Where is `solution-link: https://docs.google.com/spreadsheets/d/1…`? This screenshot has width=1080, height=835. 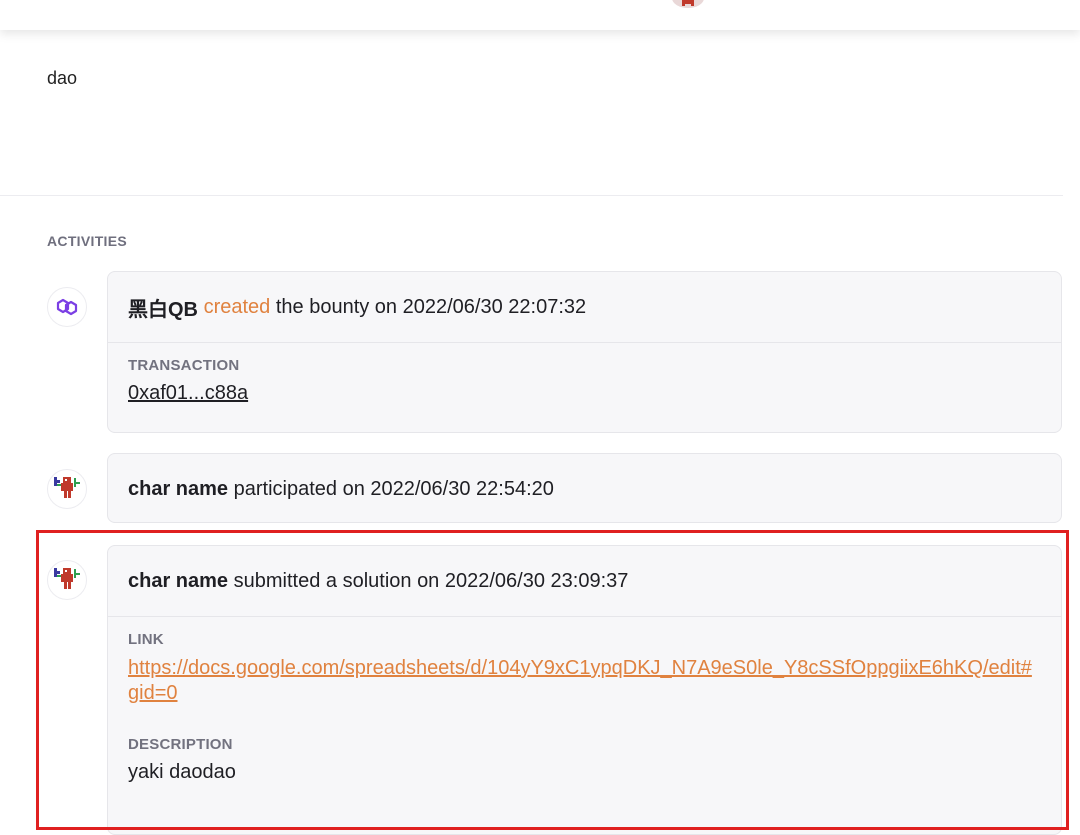 solution-link: https://docs.google.com/spreadsheets/d/1… is located at coordinates (584, 681).